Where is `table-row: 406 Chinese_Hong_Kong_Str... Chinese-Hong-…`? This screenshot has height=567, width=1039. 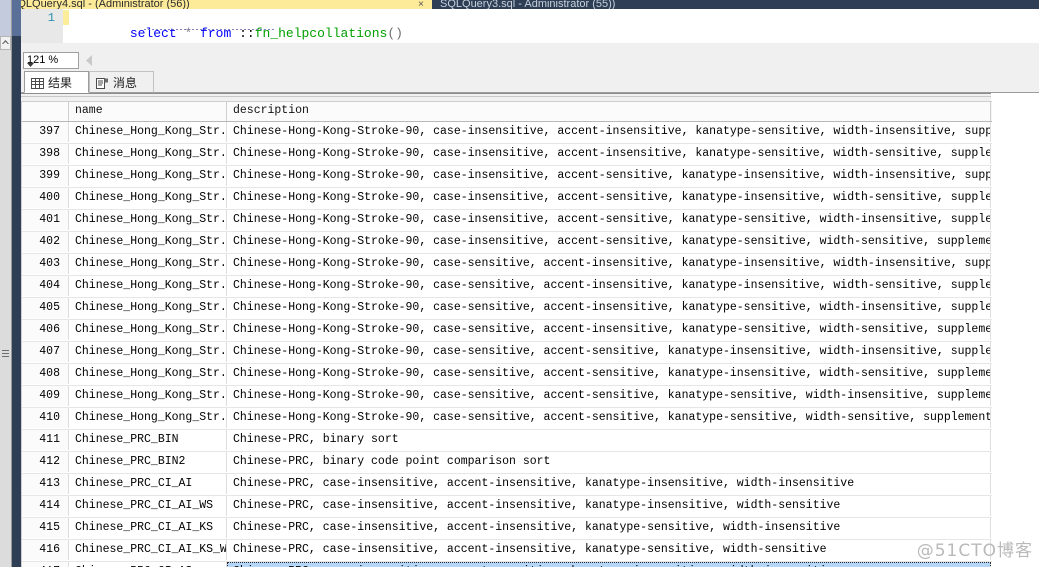 table-row: 406 Chinese_Hong_Kong_Str... Chinese-Hong-… is located at coordinates (507, 331).